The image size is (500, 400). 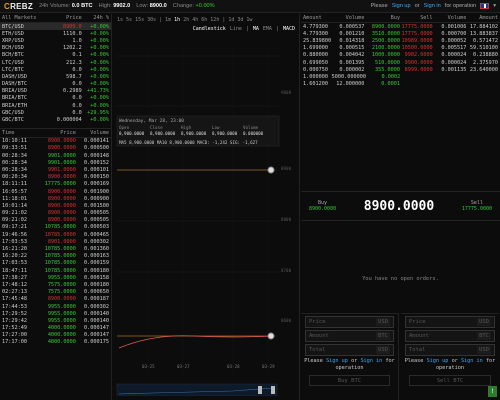 What do you see at coordinates (209, 29) in the screenshot?
I see `mode-candlestick: Candlestick` at bounding box center [209, 29].